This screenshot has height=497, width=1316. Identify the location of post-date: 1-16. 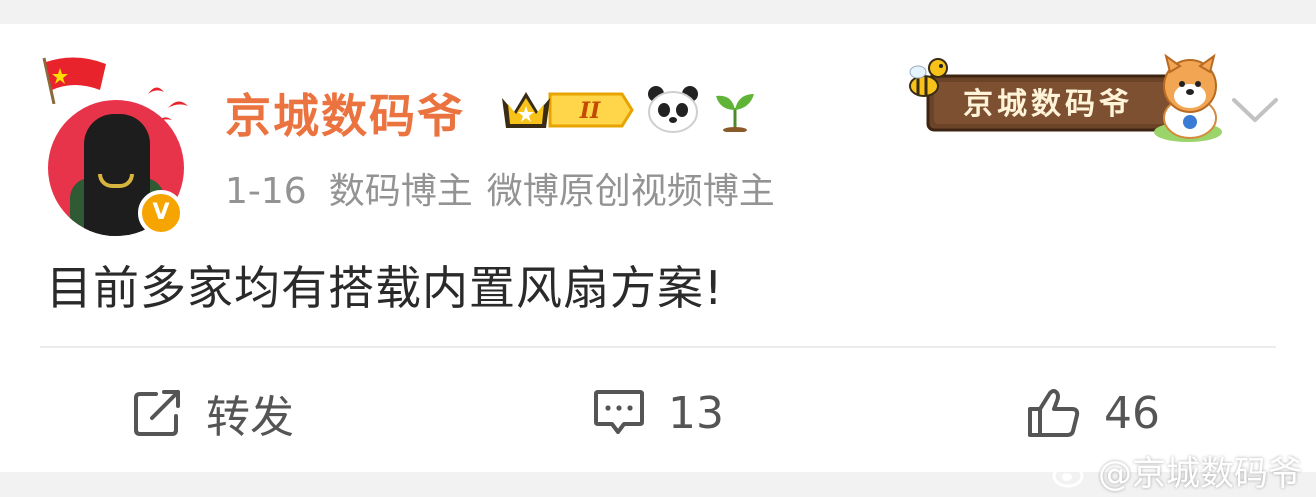
(266, 191).